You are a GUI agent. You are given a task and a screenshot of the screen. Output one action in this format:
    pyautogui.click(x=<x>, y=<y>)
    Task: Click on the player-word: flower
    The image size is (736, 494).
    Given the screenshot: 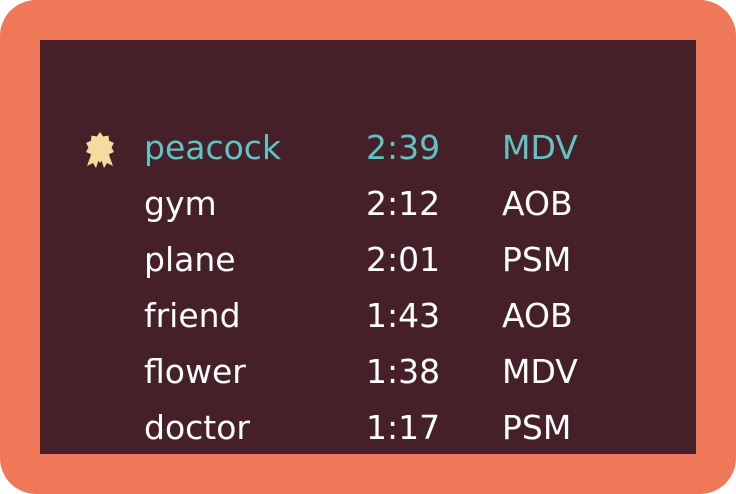 What is the action you would take?
    pyautogui.click(x=195, y=371)
    